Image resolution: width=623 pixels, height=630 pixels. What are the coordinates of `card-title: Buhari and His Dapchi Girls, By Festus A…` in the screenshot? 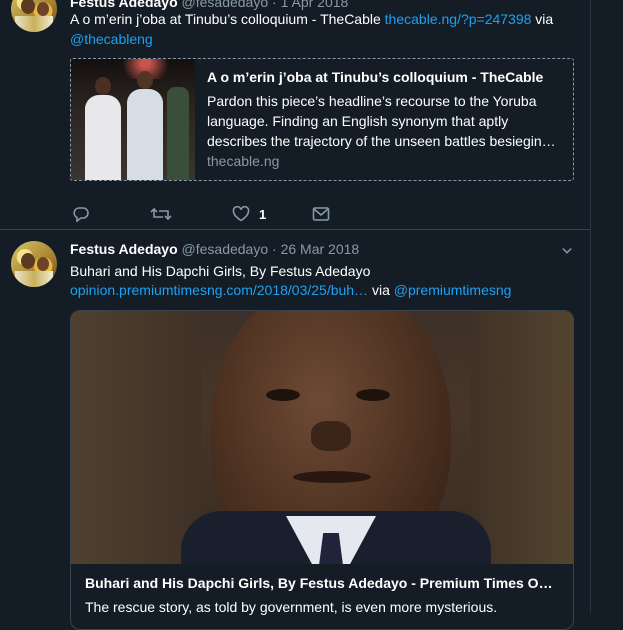 It's located at (319, 583).